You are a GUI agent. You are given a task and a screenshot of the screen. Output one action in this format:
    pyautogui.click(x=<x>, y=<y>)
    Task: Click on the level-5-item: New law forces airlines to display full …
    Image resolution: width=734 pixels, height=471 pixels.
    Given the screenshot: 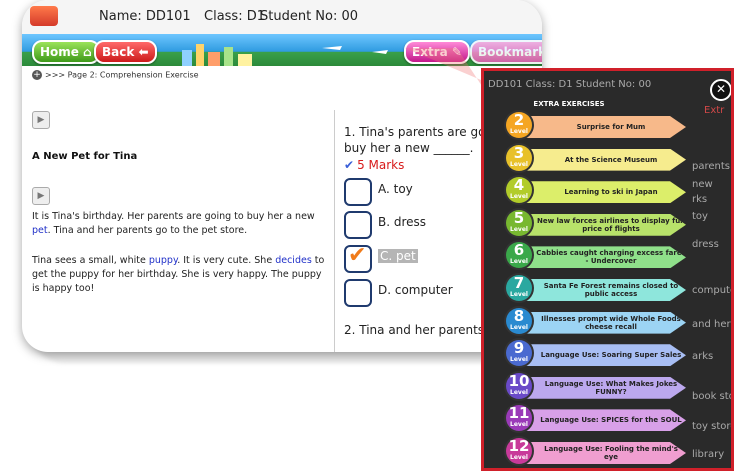 What is the action you would take?
    pyautogui.click(x=601, y=223)
    